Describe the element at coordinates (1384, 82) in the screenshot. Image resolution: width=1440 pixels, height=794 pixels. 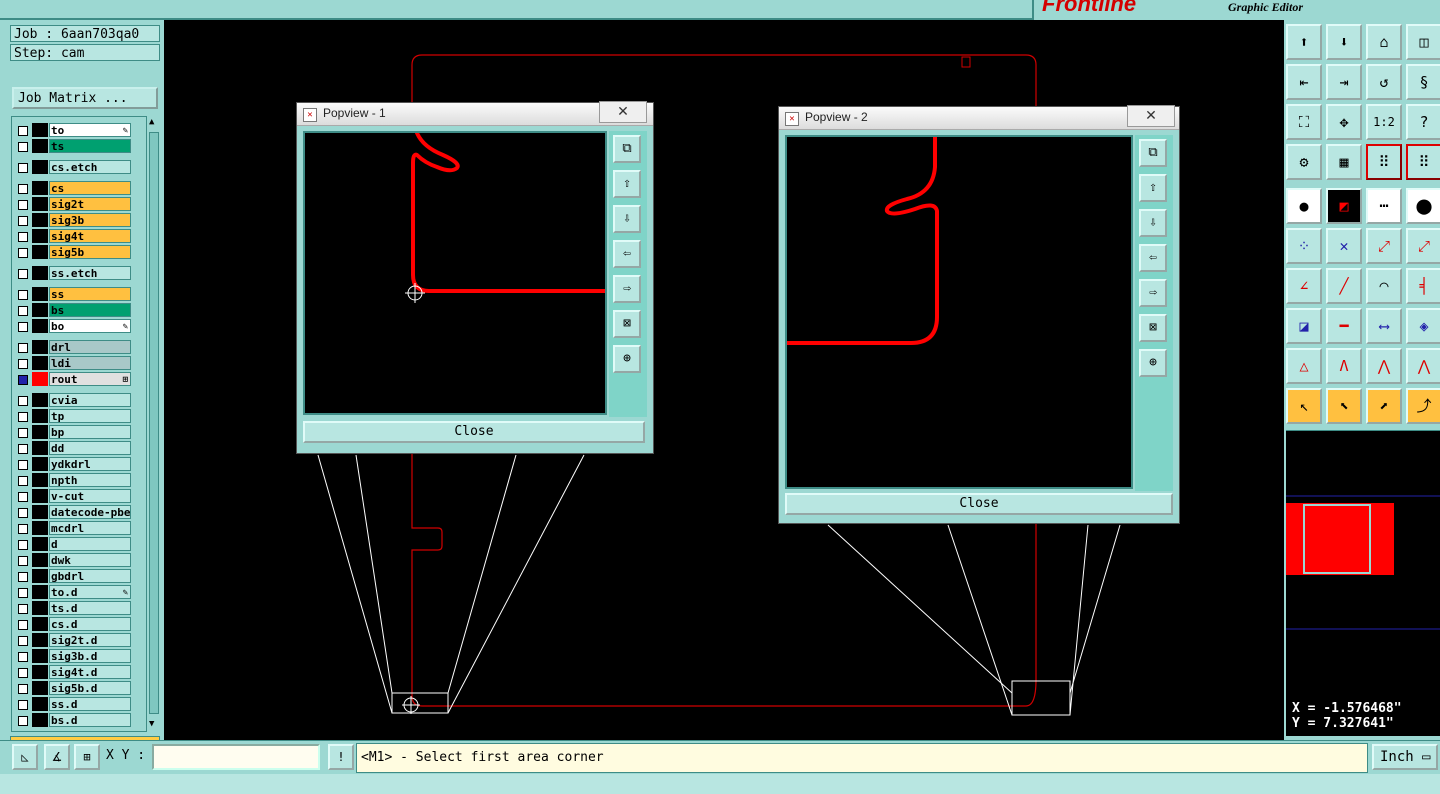
I see `undo-icon: ↺` at that location.